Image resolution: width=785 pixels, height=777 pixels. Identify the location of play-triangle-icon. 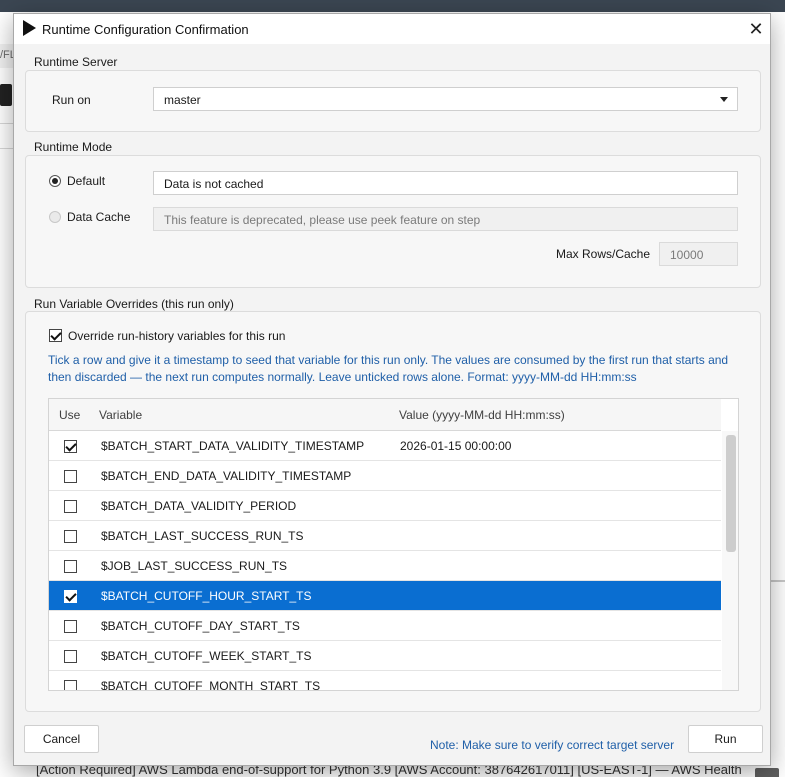
(29, 28).